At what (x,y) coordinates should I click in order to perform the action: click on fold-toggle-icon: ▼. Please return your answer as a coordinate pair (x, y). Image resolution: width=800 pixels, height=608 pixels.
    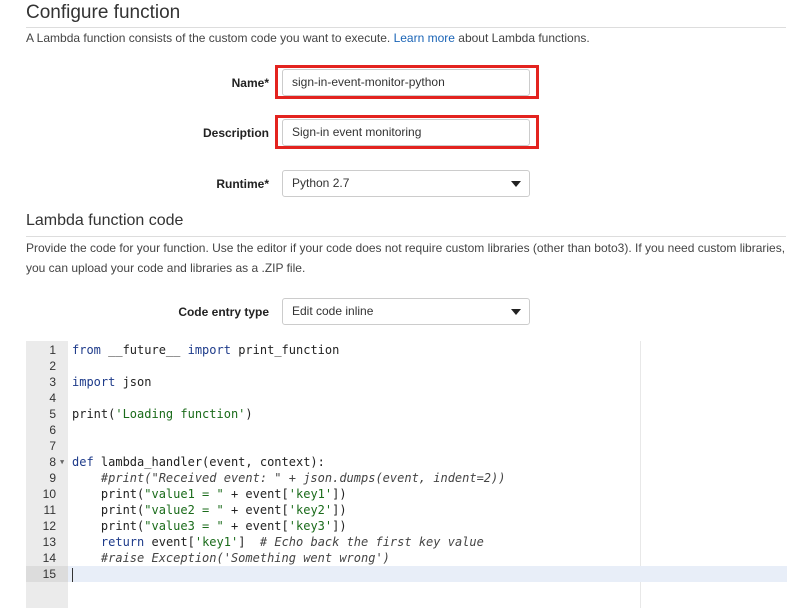
    Looking at the image, I should click on (62, 462).